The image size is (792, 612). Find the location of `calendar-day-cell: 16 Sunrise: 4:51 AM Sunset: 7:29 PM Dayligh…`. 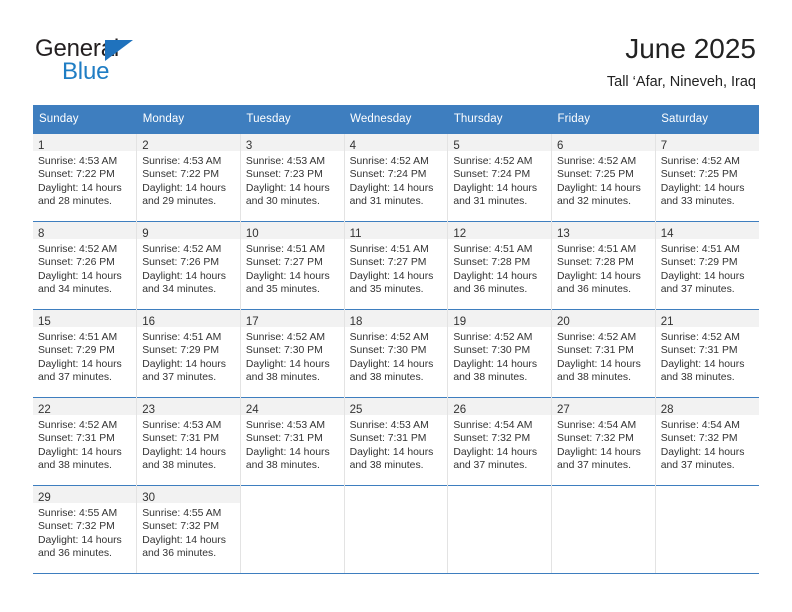

calendar-day-cell: 16 Sunrise: 4:51 AM Sunset: 7:29 PM Dayligh… is located at coordinates (188, 353).